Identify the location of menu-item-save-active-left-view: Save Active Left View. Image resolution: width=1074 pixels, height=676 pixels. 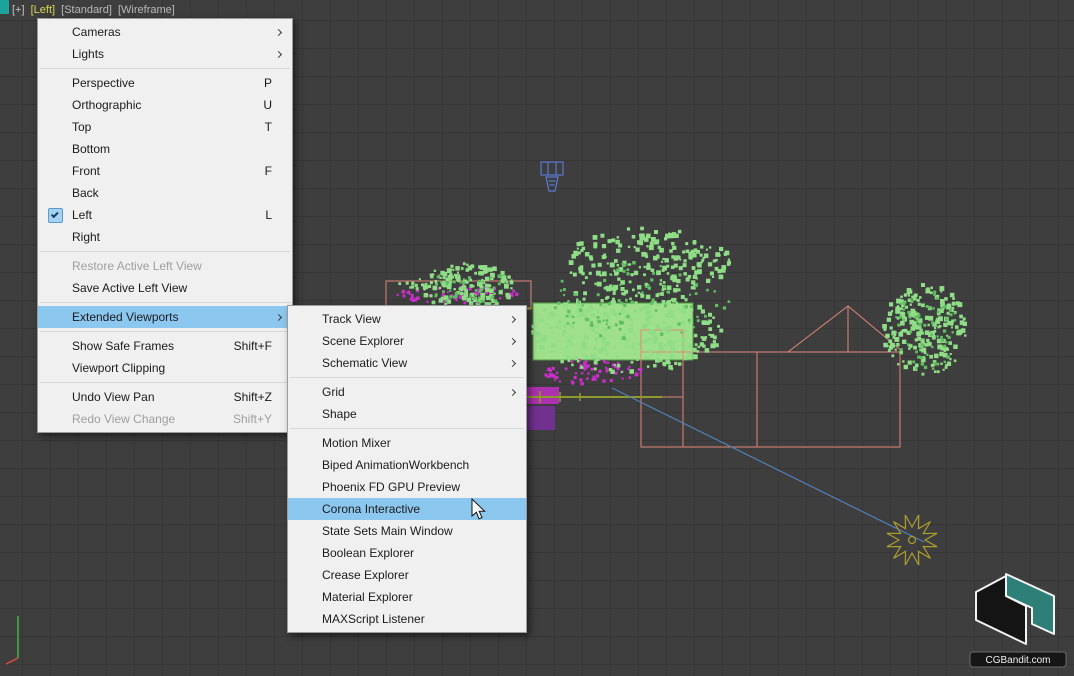
(165, 288).